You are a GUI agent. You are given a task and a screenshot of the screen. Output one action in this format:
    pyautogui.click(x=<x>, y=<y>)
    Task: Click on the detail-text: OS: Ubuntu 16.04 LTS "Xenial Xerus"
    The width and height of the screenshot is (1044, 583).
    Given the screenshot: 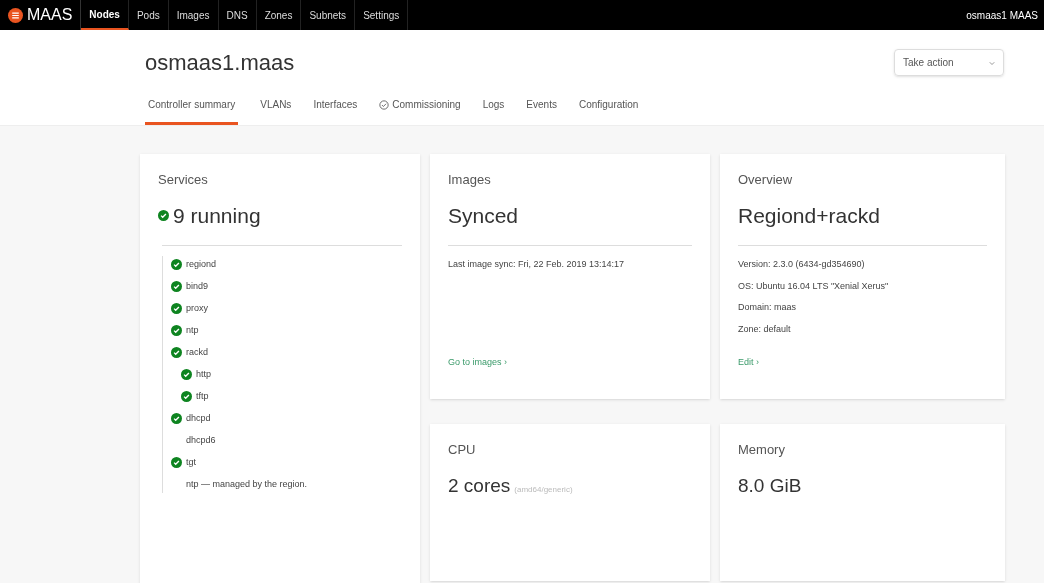 What is the action you would take?
    pyautogui.click(x=814, y=286)
    